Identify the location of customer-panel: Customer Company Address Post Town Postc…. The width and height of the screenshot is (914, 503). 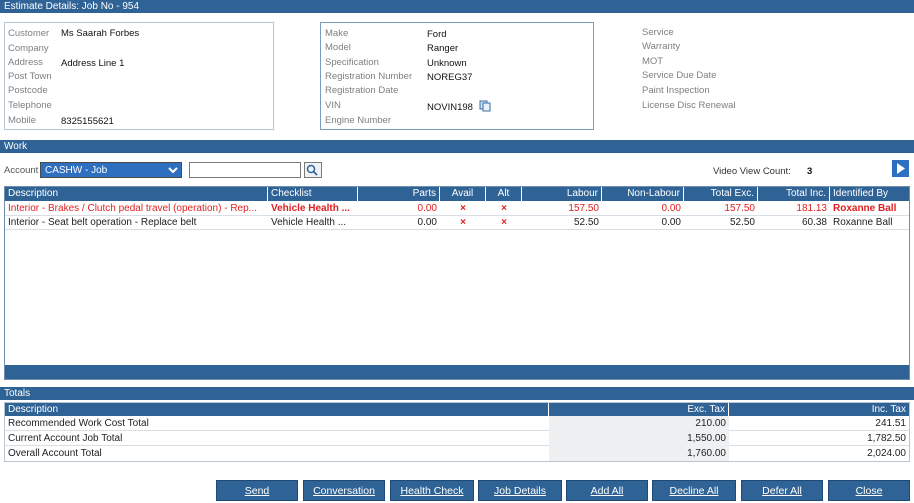
(139, 76).